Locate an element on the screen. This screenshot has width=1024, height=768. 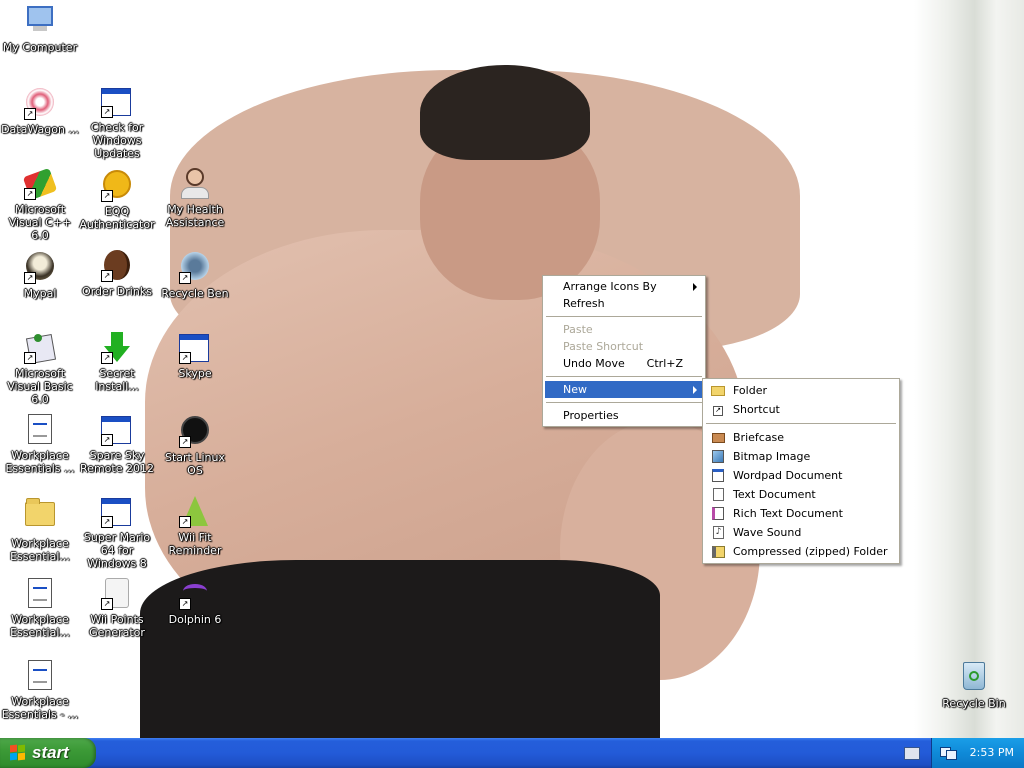
menu-item-label: Paste Shortcut is located at coordinates (603, 346).